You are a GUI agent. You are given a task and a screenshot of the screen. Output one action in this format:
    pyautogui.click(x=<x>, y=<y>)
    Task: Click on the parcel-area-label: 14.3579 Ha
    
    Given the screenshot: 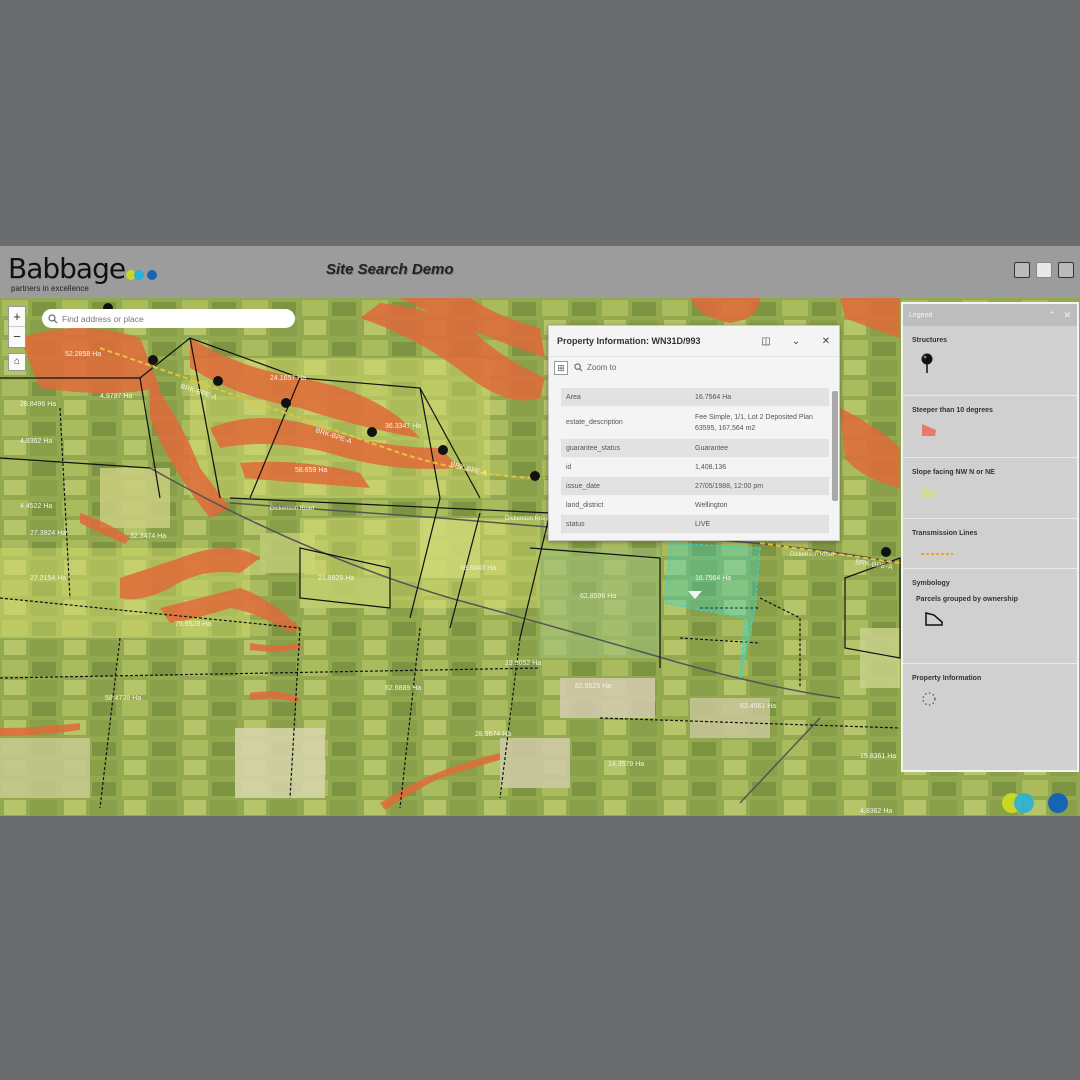 What is the action you would take?
    pyautogui.click(x=626, y=764)
    